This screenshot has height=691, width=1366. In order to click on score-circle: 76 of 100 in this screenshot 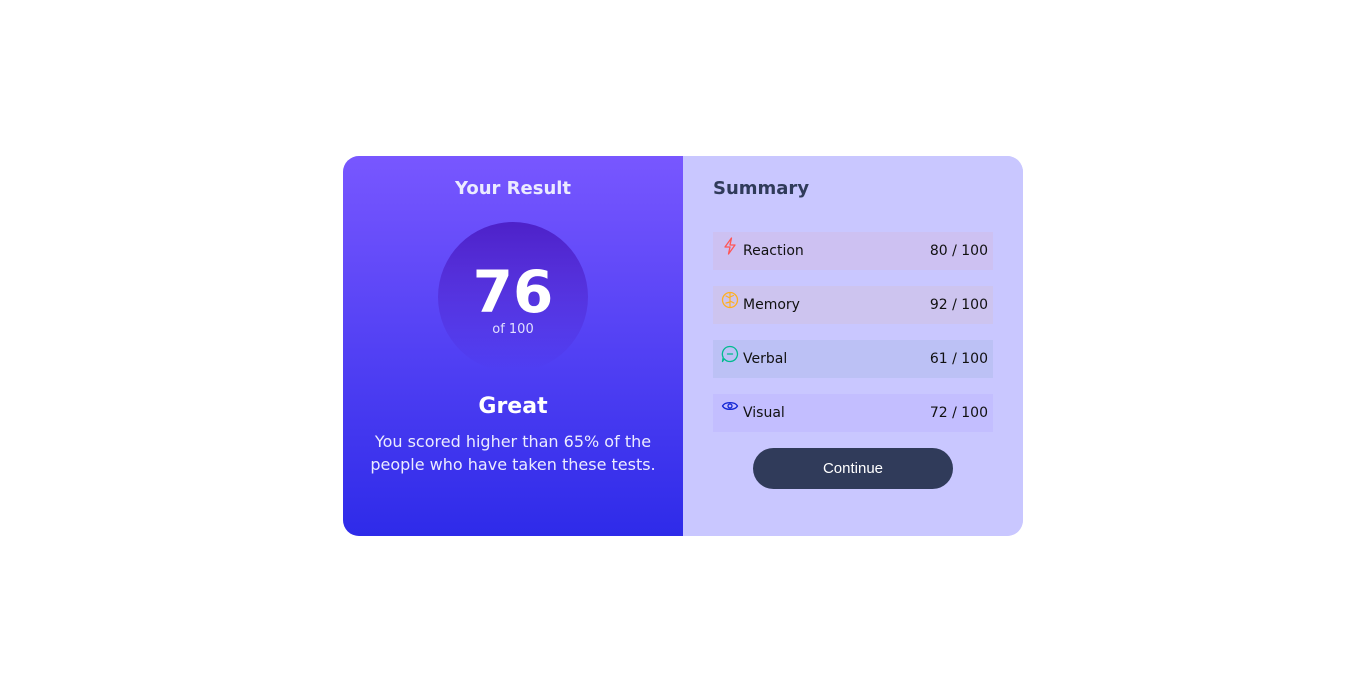, I will do `click(513, 297)`.